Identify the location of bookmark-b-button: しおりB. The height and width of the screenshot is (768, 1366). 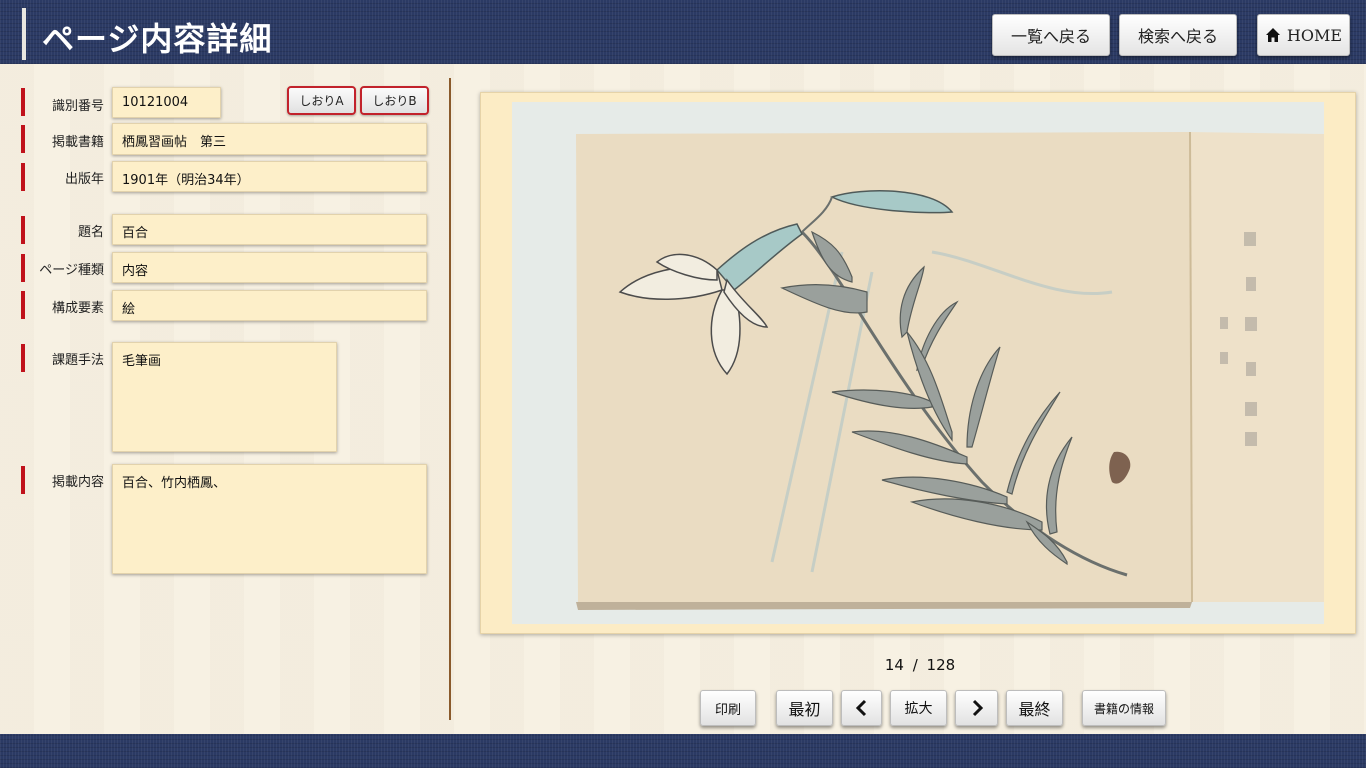
(394, 100).